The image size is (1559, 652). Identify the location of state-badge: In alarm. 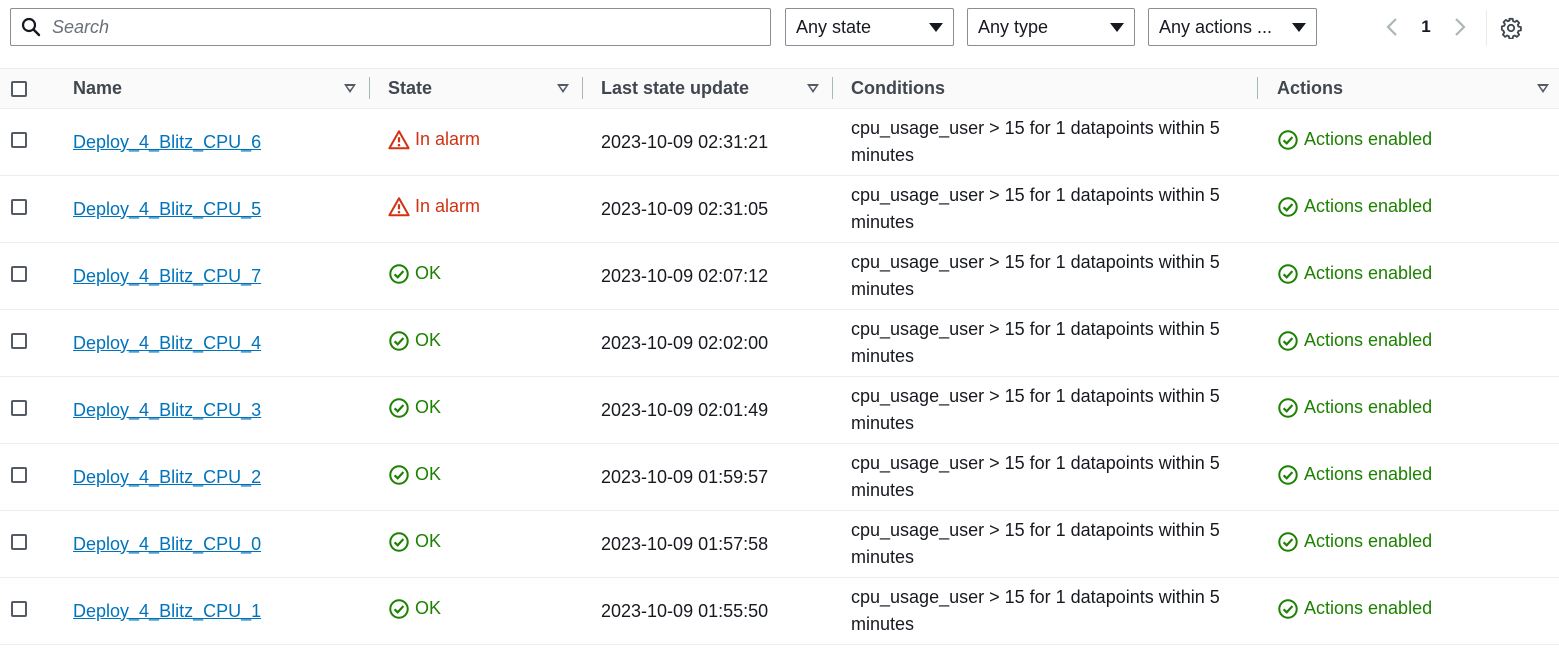
(434, 140).